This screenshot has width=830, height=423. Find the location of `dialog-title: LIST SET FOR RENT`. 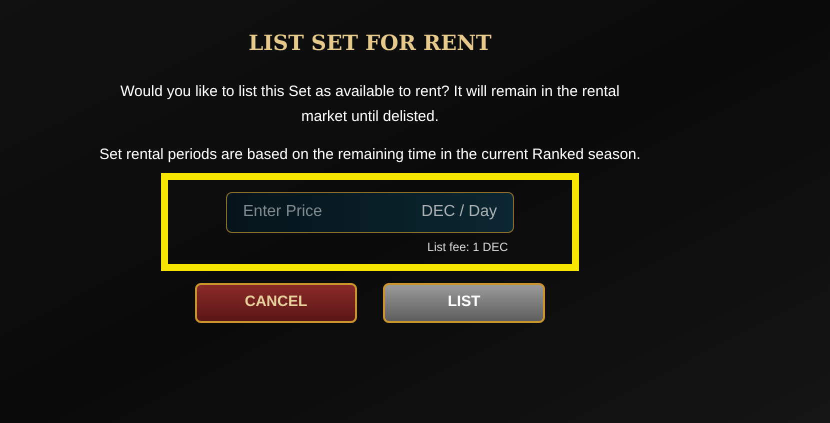

dialog-title: LIST SET FOR RENT is located at coordinates (370, 43).